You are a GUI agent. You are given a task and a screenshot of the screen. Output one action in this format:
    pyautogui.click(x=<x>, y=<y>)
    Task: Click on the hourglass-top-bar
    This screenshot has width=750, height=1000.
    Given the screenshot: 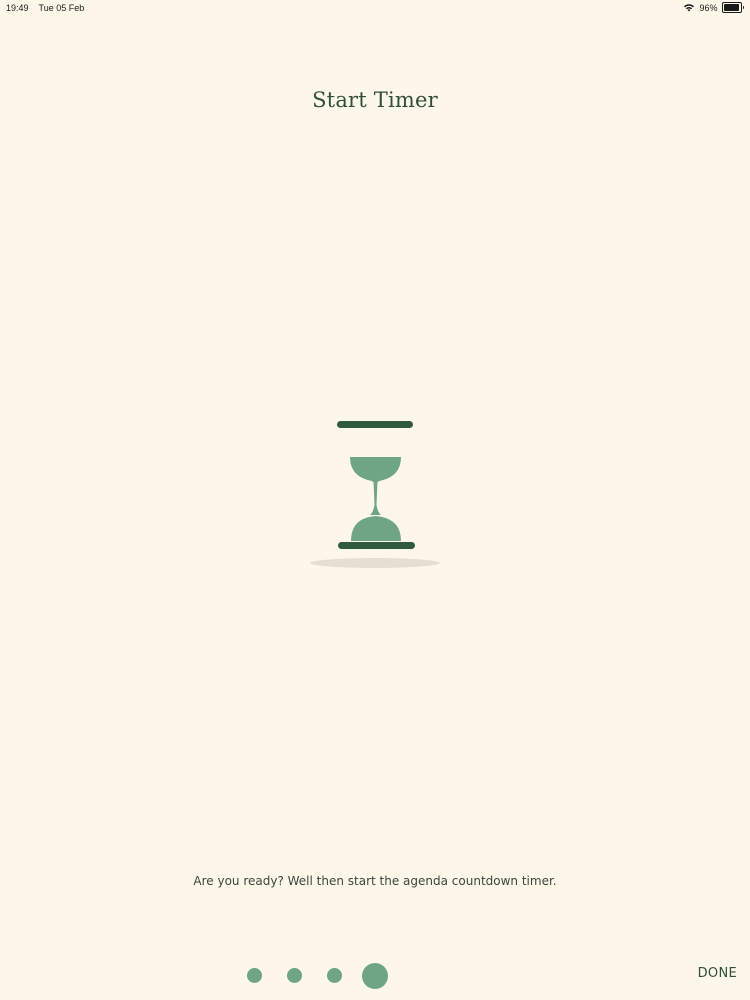 What is the action you would take?
    pyautogui.click(x=375, y=424)
    